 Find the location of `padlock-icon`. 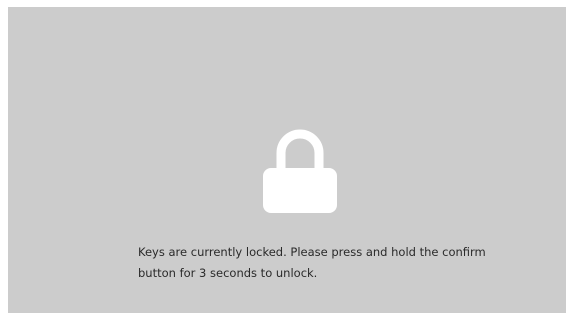

padlock-icon is located at coordinates (300, 167).